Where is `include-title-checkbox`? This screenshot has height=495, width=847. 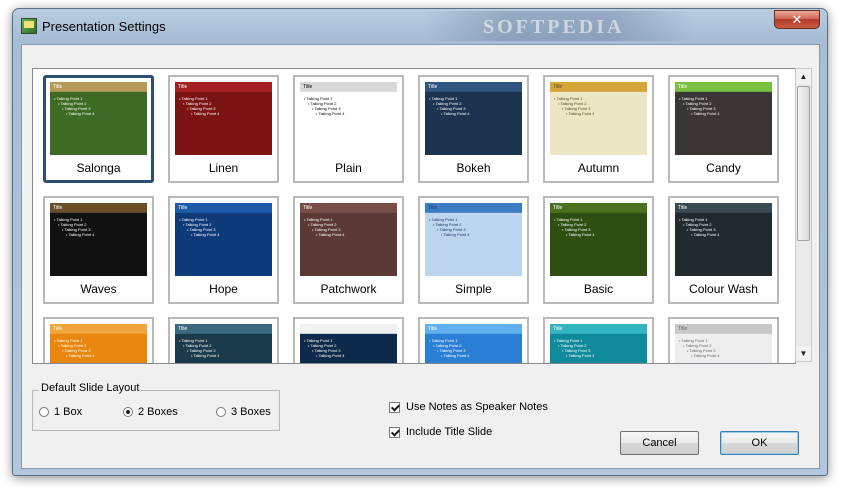
include-title-checkbox is located at coordinates (394, 432).